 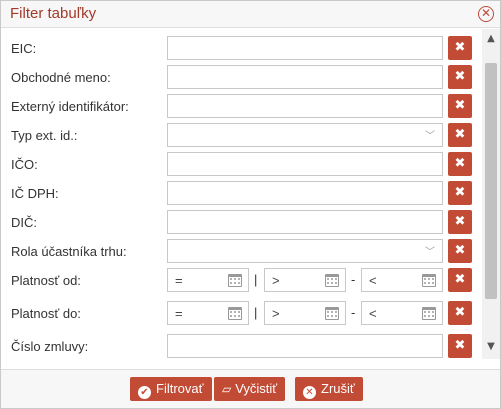 What do you see at coordinates (46, 313) in the screenshot?
I see `field-label: Platnosť do:` at bounding box center [46, 313].